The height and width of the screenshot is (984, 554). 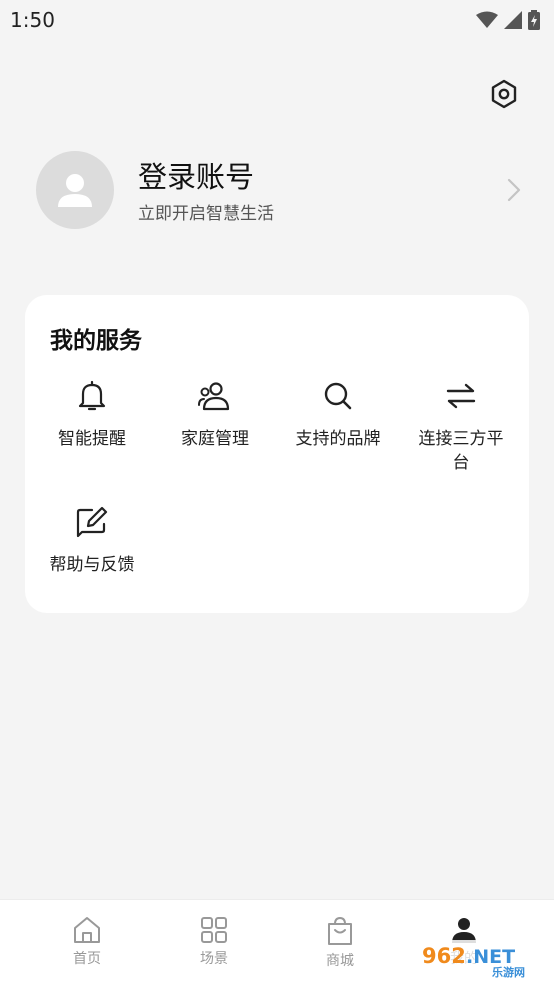 I want to click on status-time: 1:50, so click(x=32, y=20).